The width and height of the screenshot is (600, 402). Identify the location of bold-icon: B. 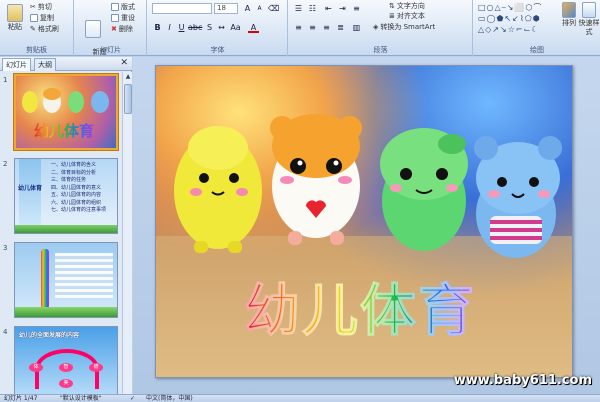
(157, 27).